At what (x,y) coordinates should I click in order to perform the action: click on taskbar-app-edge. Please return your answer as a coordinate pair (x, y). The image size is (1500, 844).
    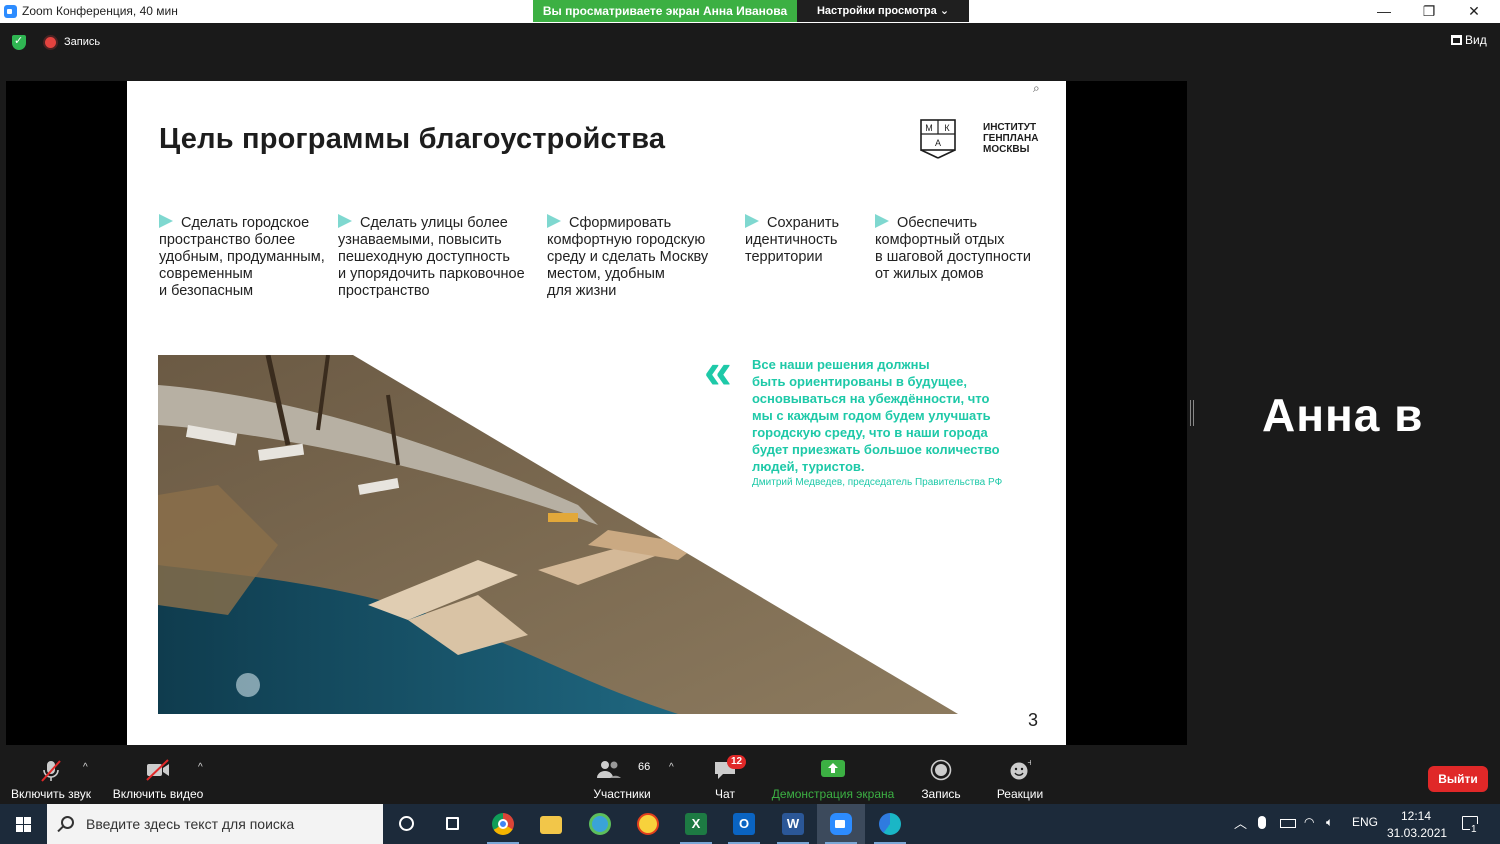
    Looking at the image, I should click on (890, 824).